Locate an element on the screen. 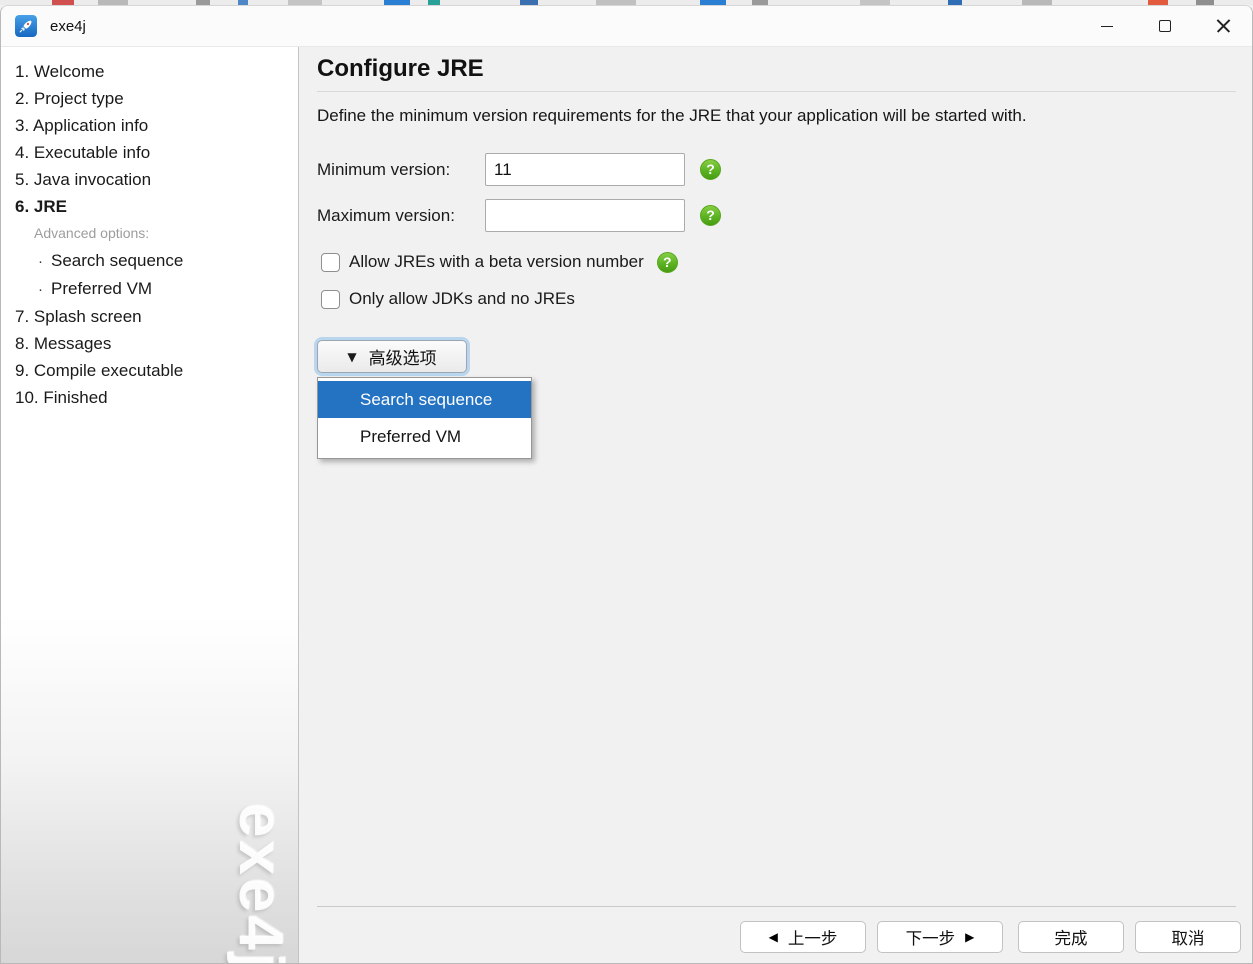  minimize-button is located at coordinates (1107, 26).